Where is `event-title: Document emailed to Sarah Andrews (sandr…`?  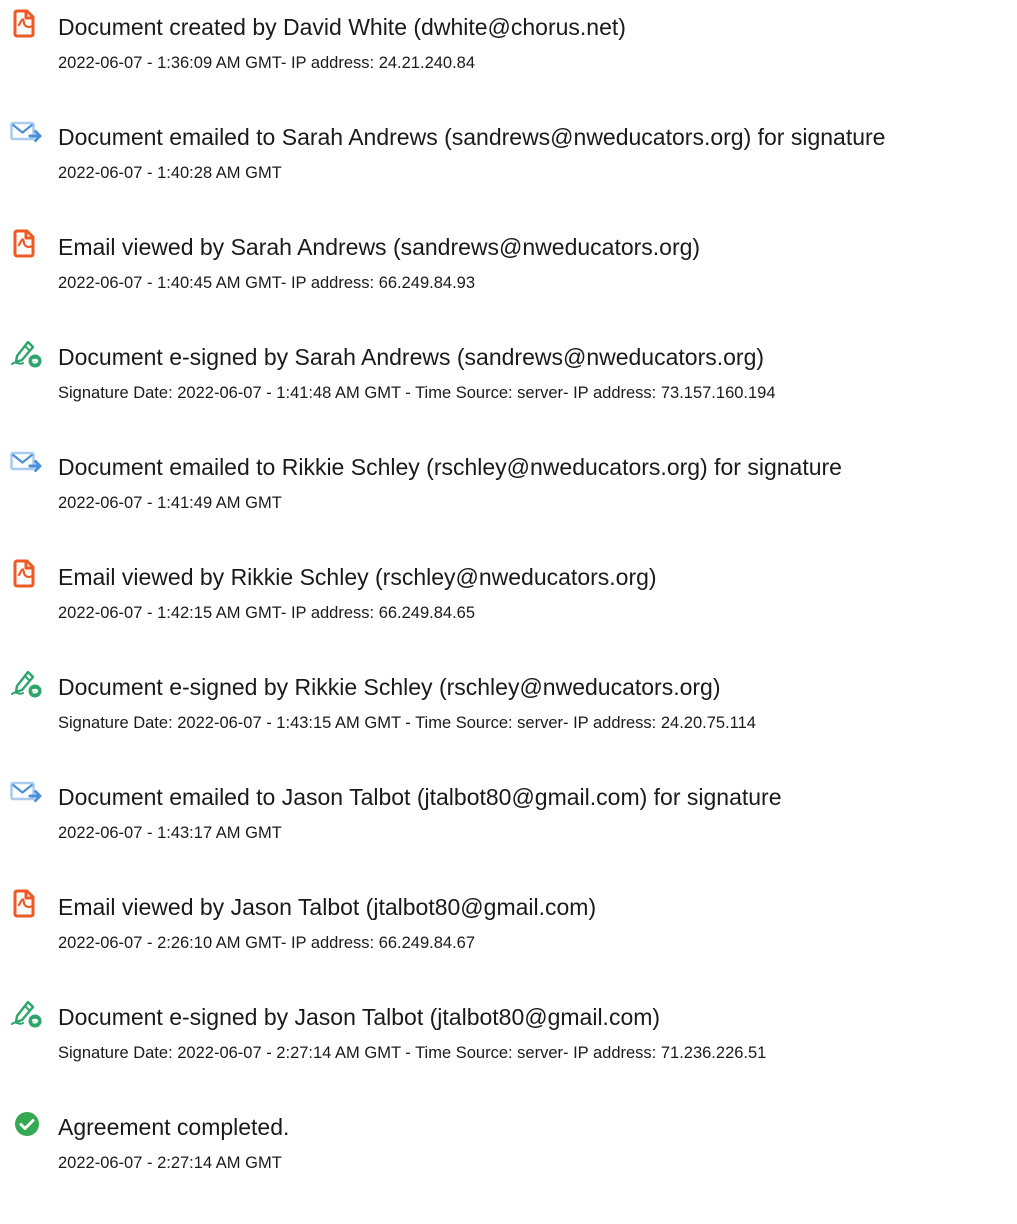 event-title: Document emailed to Sarah Andrews (sandr… is located at coordinates (472, 137).